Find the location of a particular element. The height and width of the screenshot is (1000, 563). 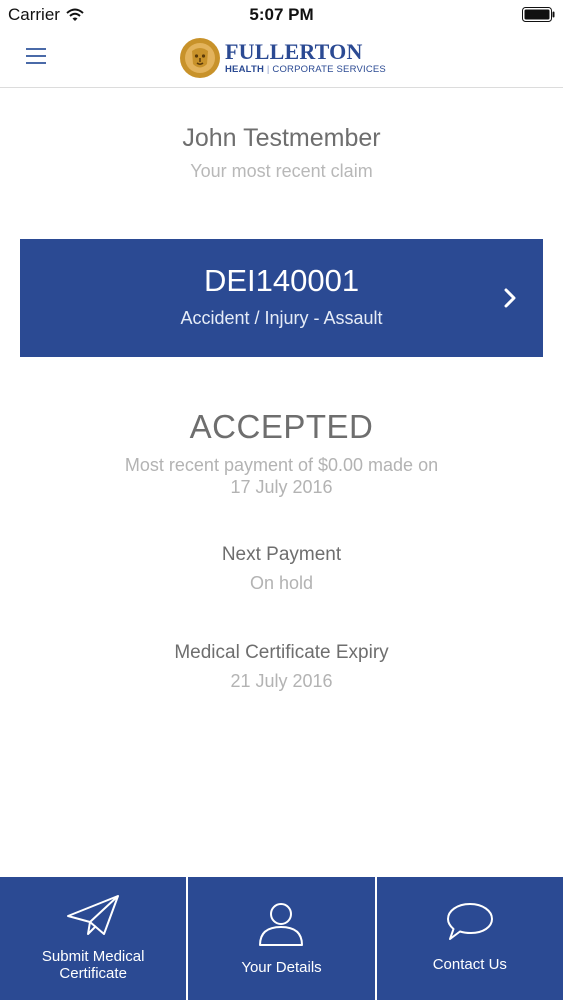

status-bar: Carrier 5:07 PM is located at coordinates (281, 15).